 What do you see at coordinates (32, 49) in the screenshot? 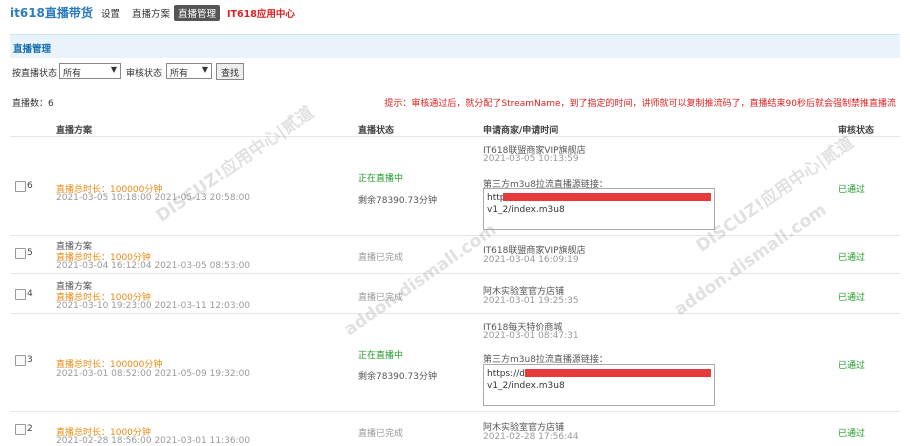
I see `section-title: 直播管理` at bounding box center [32, 49].